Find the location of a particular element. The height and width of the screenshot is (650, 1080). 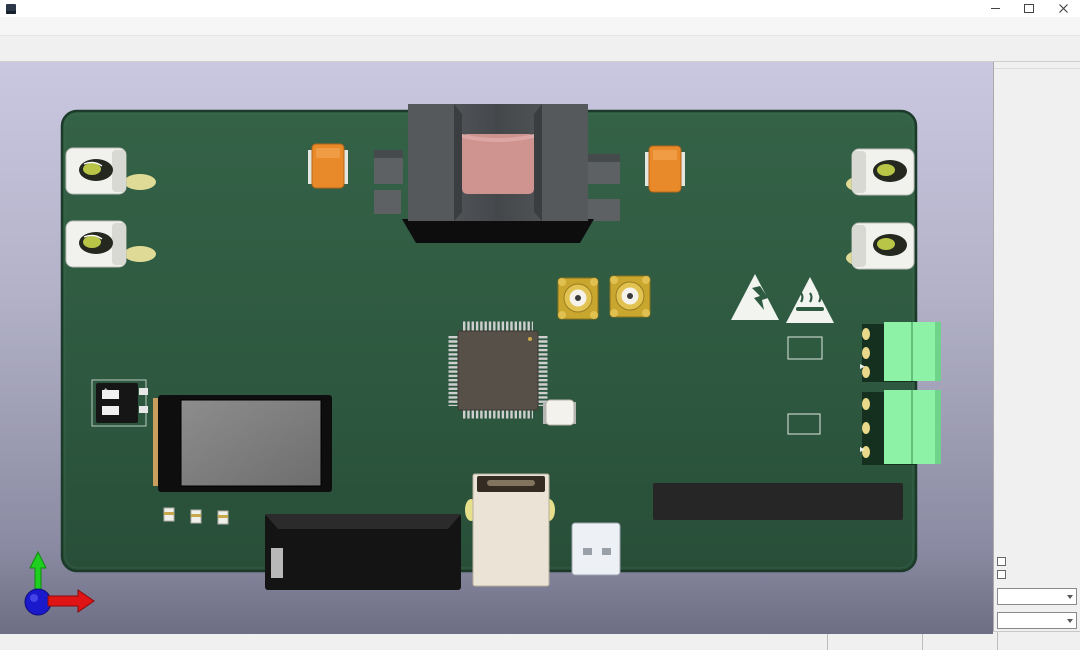

fuse-r17 is located at coordinates (665, 169).